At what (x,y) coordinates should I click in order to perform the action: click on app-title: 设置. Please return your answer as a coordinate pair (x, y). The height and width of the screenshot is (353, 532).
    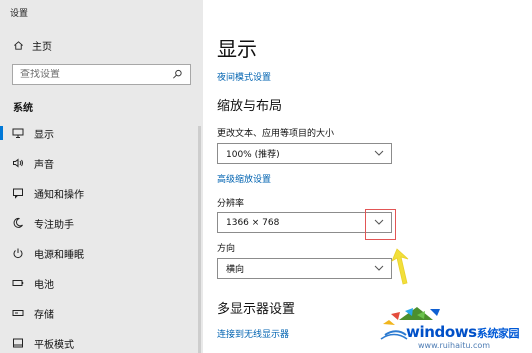
    Looking at the image, I should click on (19, 14).